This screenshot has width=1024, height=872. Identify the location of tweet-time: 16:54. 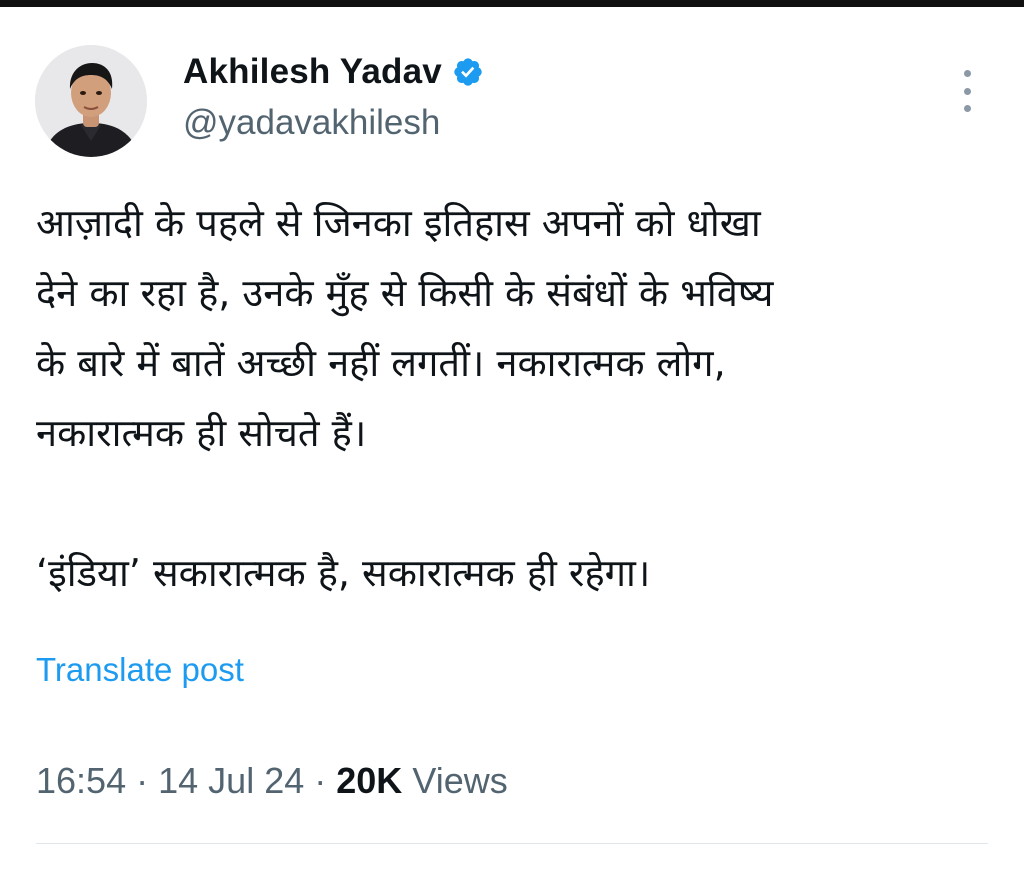
(81, 780).